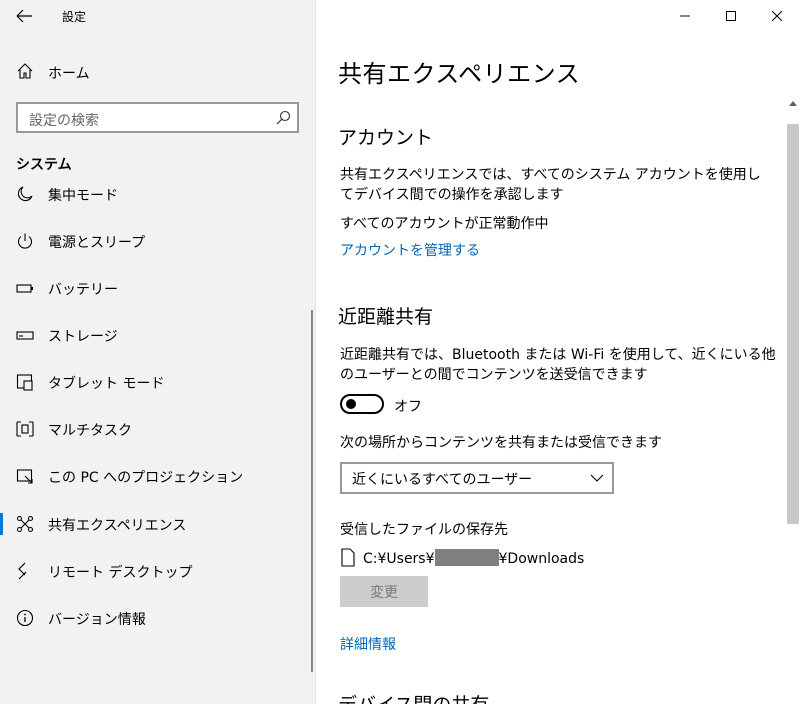 This screenshot has width=800, height=704. Describe the element at coordinates (386, 317) in the screenshot. I see `nearby-sharing-heading: 近距離共有` at that location.